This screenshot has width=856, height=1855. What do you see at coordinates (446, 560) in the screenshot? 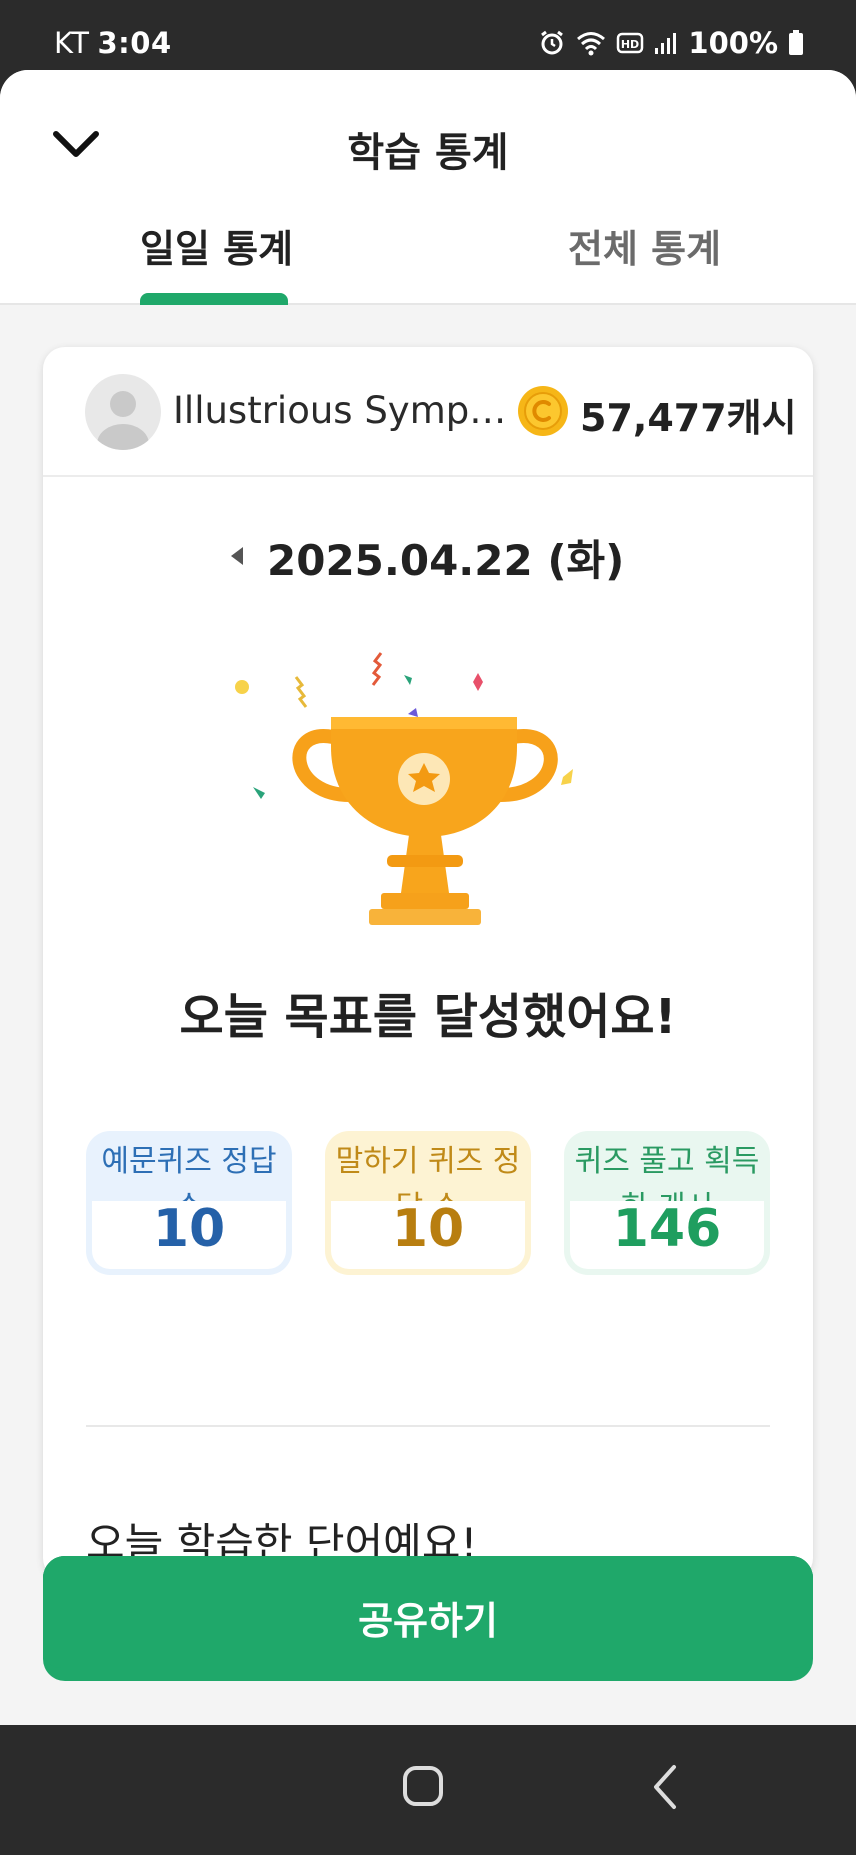
I see `date-label: 2025.04.22 (화)` at bounding box center [446, 560].